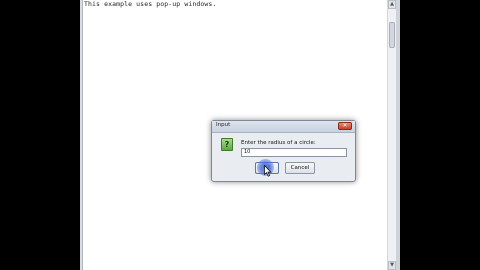  Describe the element at coordinates (283, 127) in the screenshot. I see `dialog-titlebar: Input ✕` at that location.